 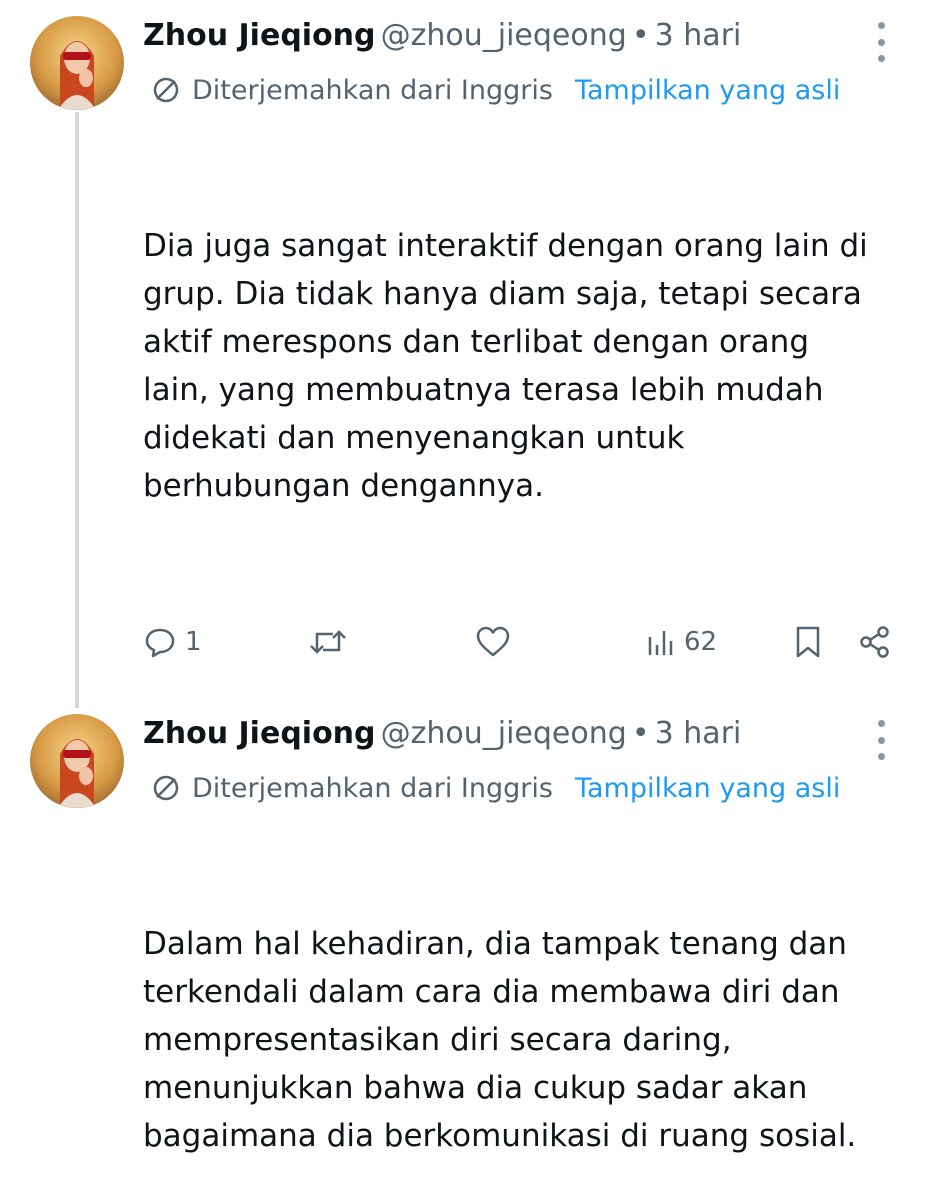 I want to click on views-button: 62, so click(x=681, y=642).